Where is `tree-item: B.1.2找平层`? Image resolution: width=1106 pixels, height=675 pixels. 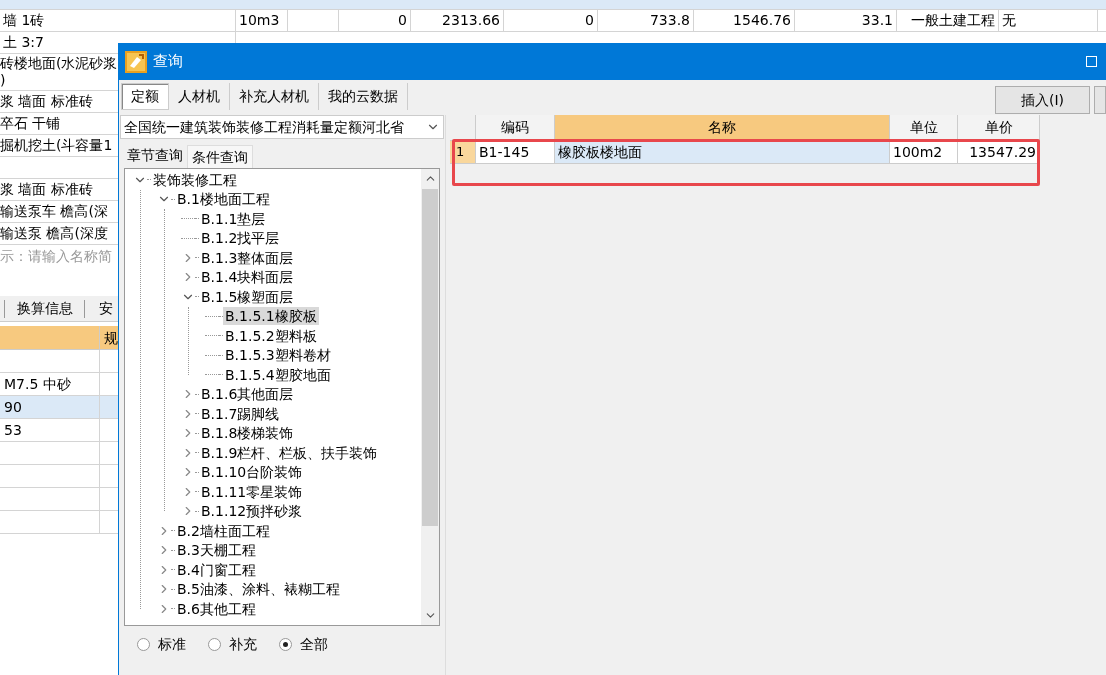
tree-item: B.1.2找平层 is located at coordinates (240, 238).